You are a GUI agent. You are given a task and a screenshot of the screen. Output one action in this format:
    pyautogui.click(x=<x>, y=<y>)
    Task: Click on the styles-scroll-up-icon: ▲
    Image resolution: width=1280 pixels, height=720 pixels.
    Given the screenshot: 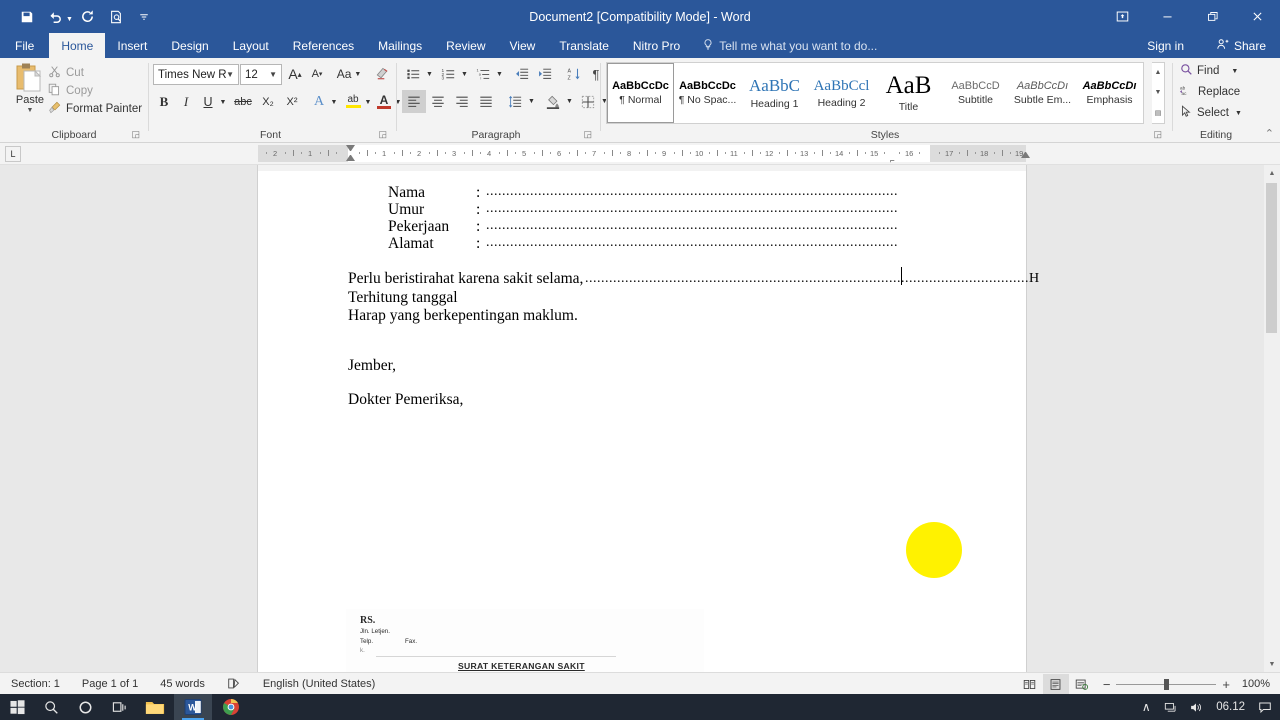 What is the action you would take?
    pyautogui.click(x=1158, y=72)
    